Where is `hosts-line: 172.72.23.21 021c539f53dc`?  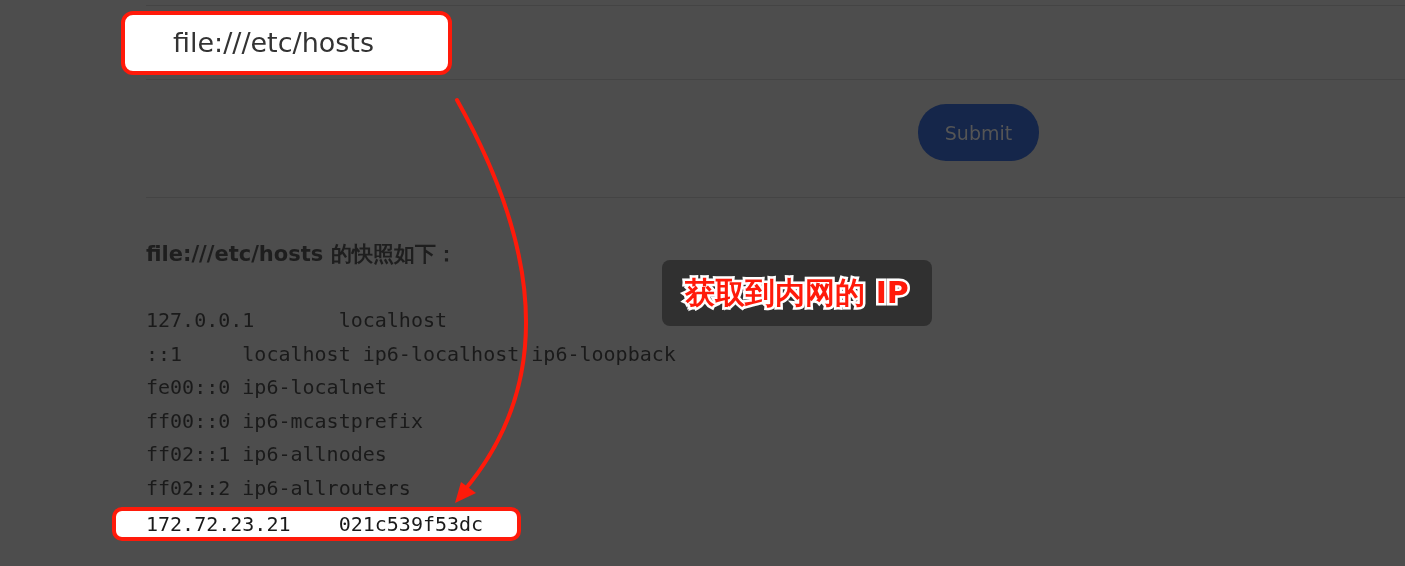 hosts-line: 172.72.23.21 021c539f53dc is located at coordinates (316, 524).